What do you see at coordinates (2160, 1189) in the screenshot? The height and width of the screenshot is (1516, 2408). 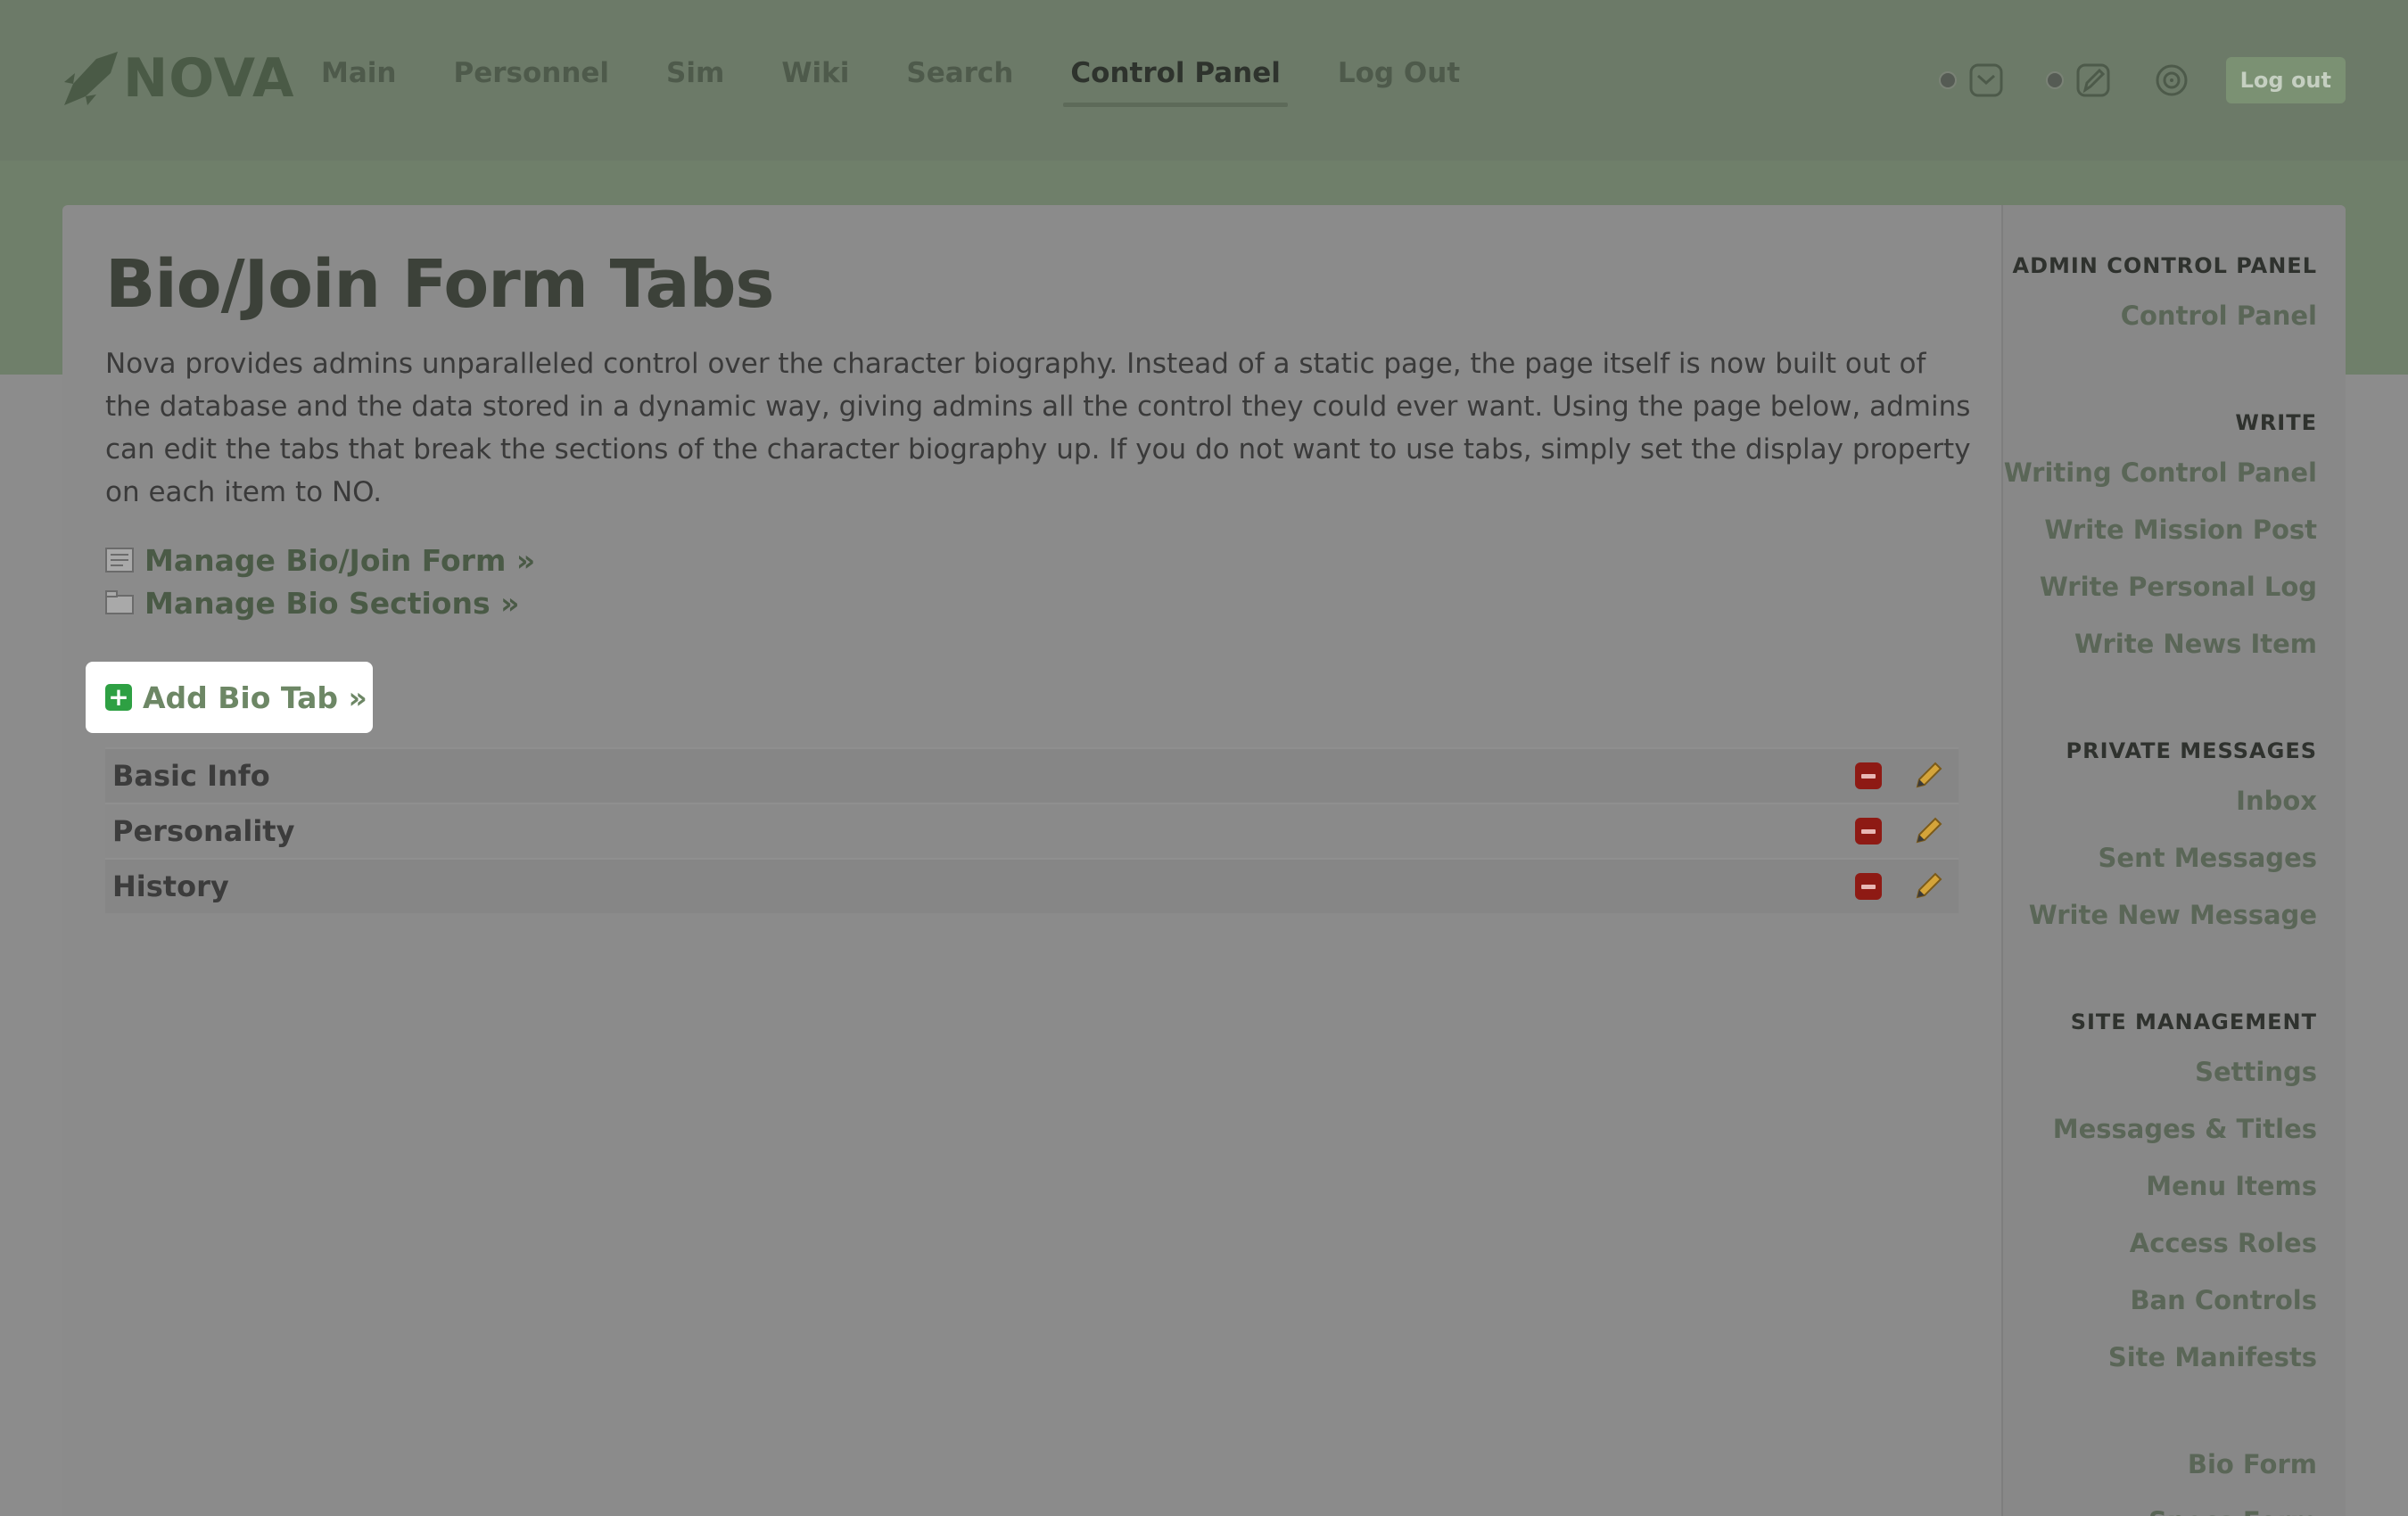 I see `sidebar-item-menu-items: Menu Items` at bounding box center [2160, 1189].